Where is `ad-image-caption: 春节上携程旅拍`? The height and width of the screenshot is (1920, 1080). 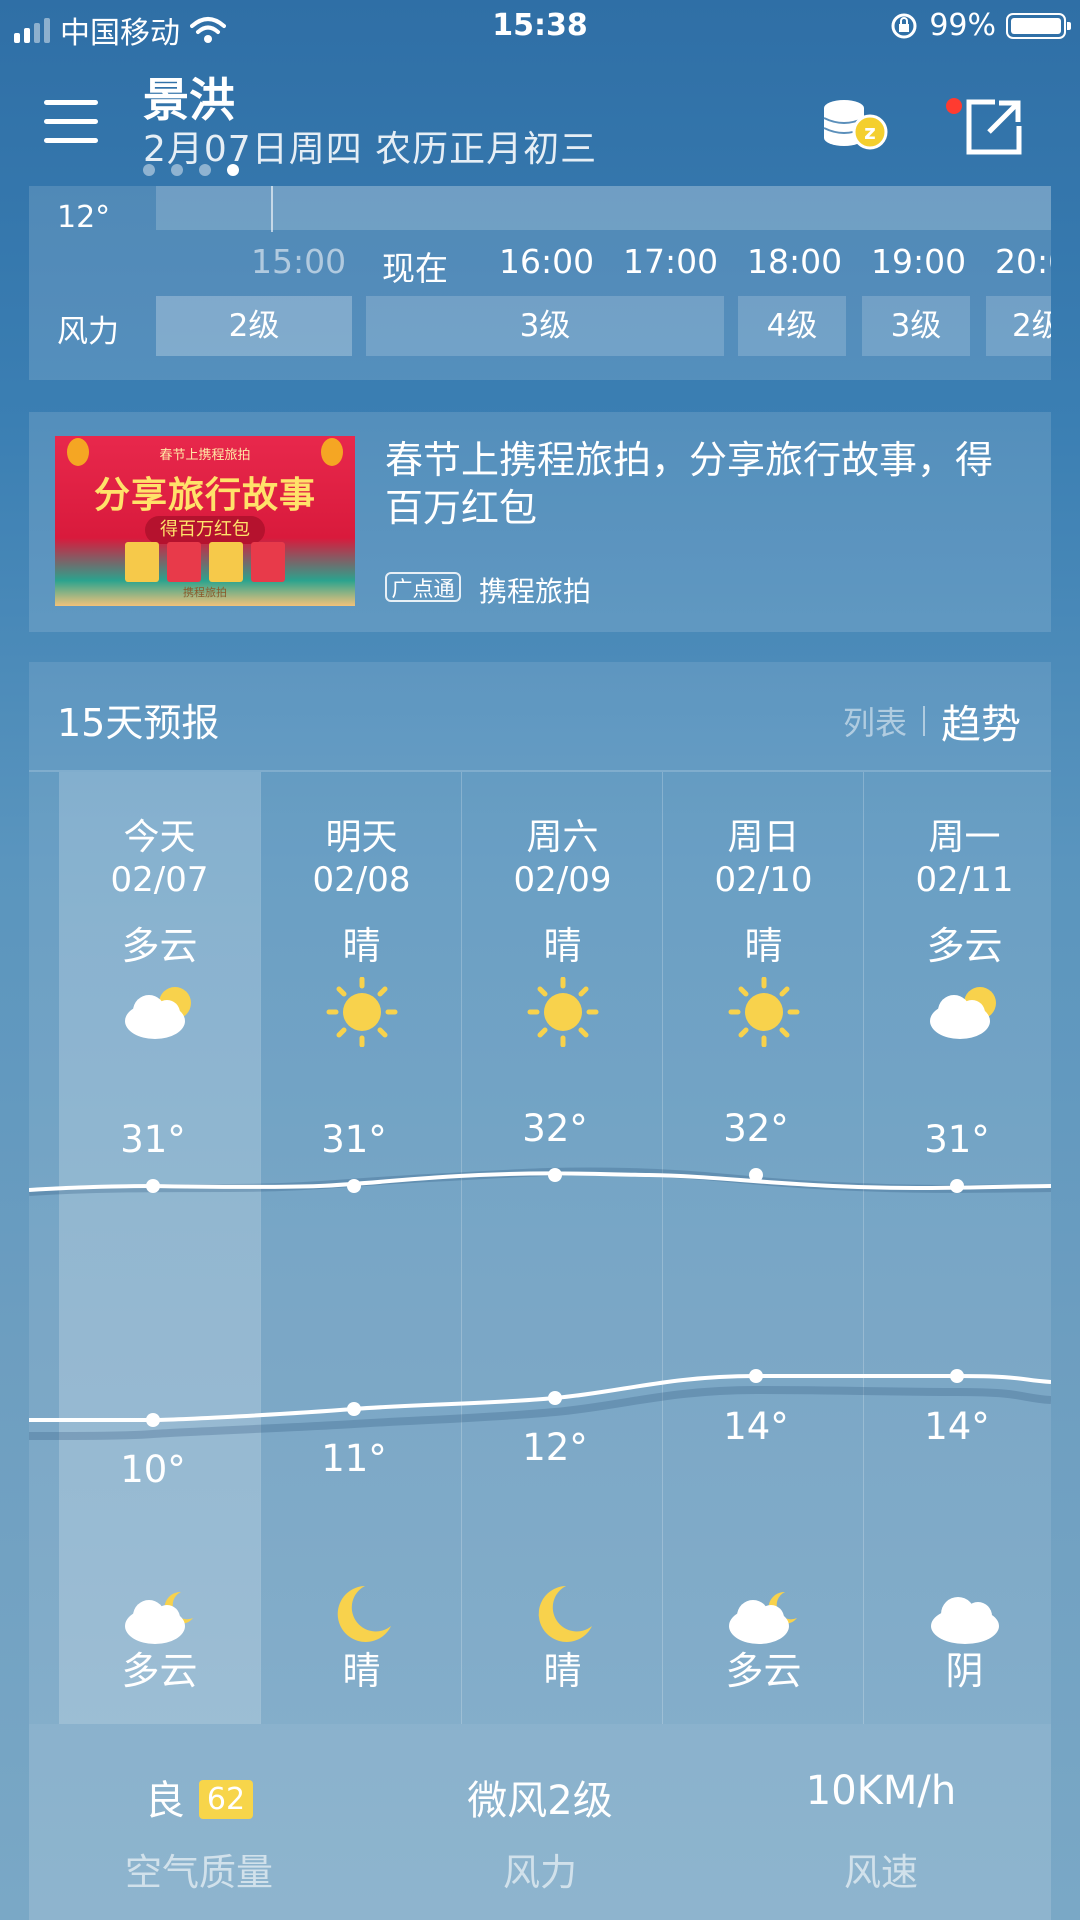
ad-image-caption: 春节上携程旅拍 is located at coordinates (205, 455).